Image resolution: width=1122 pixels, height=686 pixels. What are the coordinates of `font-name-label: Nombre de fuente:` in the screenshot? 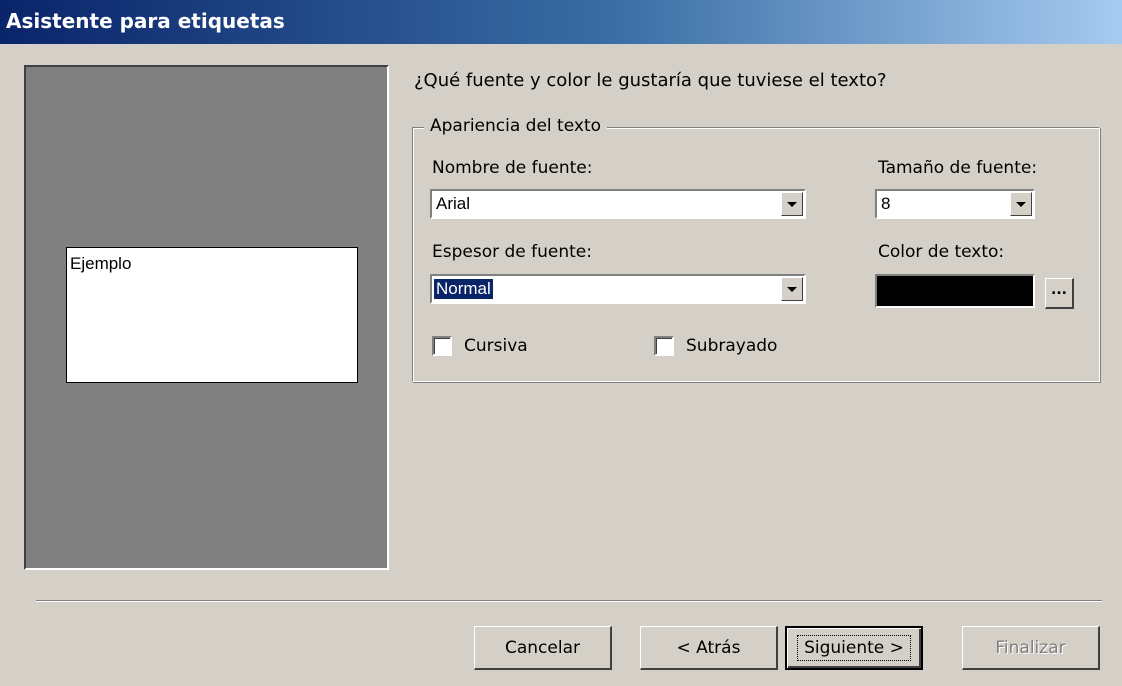 It's located at (512, 168).